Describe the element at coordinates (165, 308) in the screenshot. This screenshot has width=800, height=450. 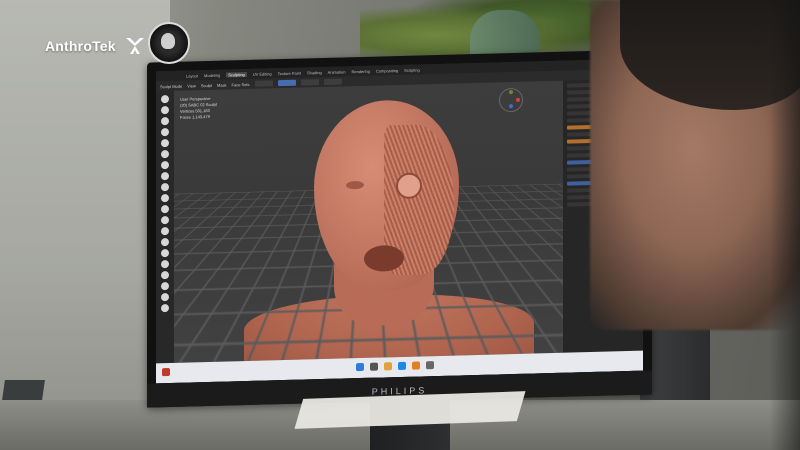
I see `box-mask-icon` at that location.